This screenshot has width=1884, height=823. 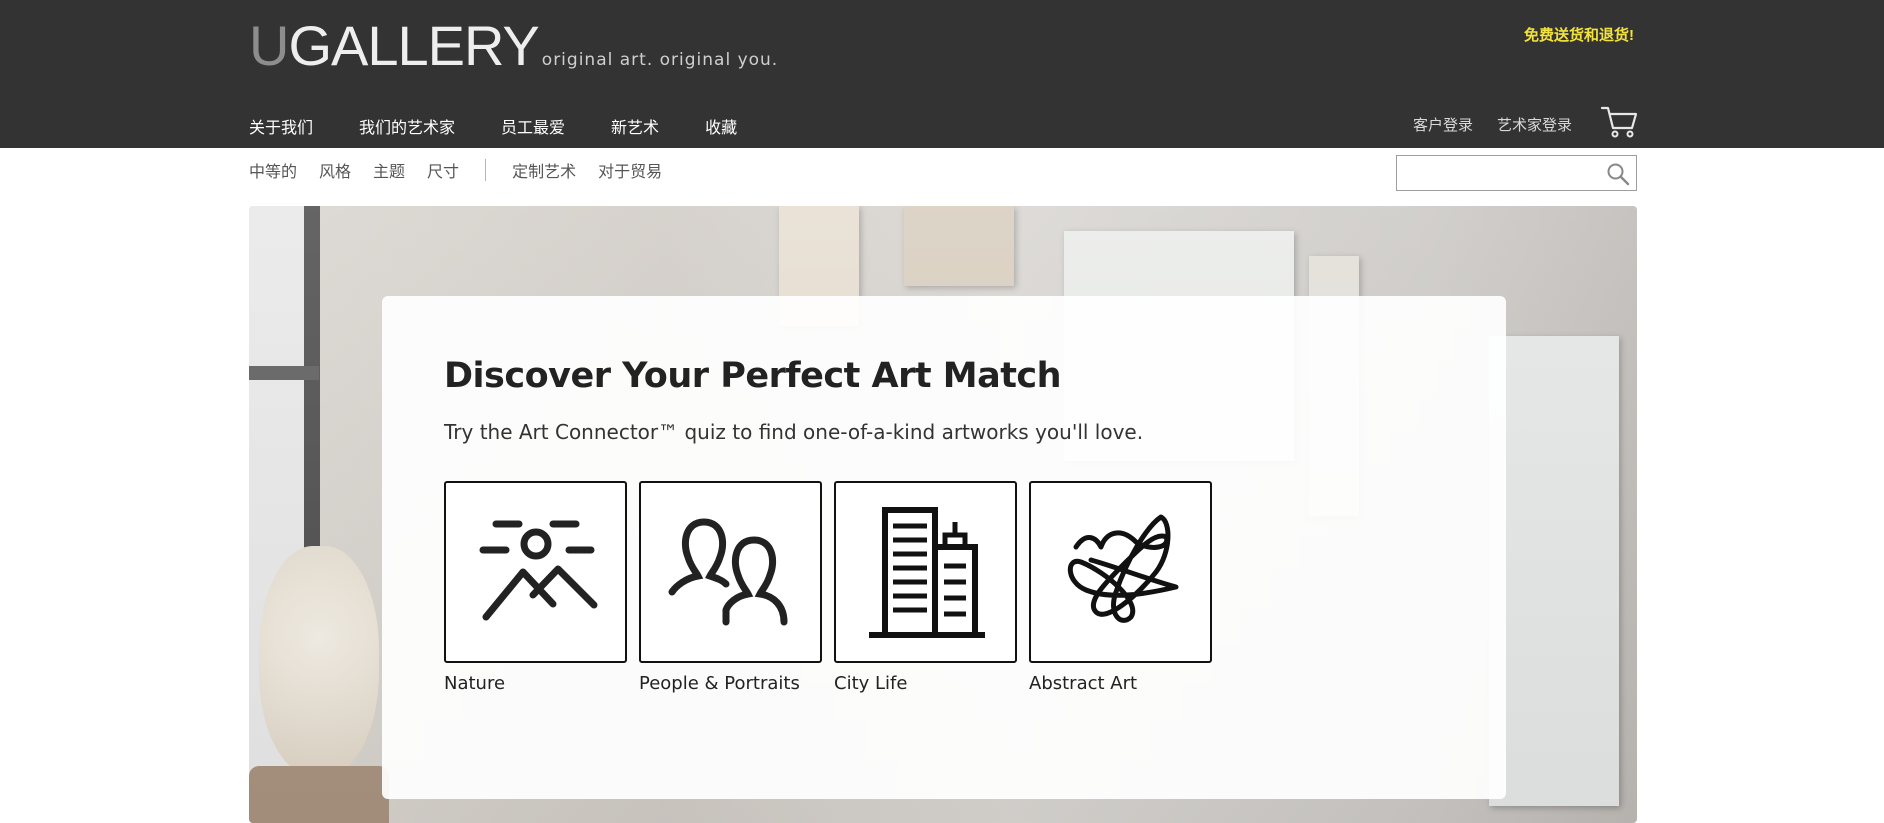 I want to click on filter-medium: 中等的, so click(x=273, y=170).